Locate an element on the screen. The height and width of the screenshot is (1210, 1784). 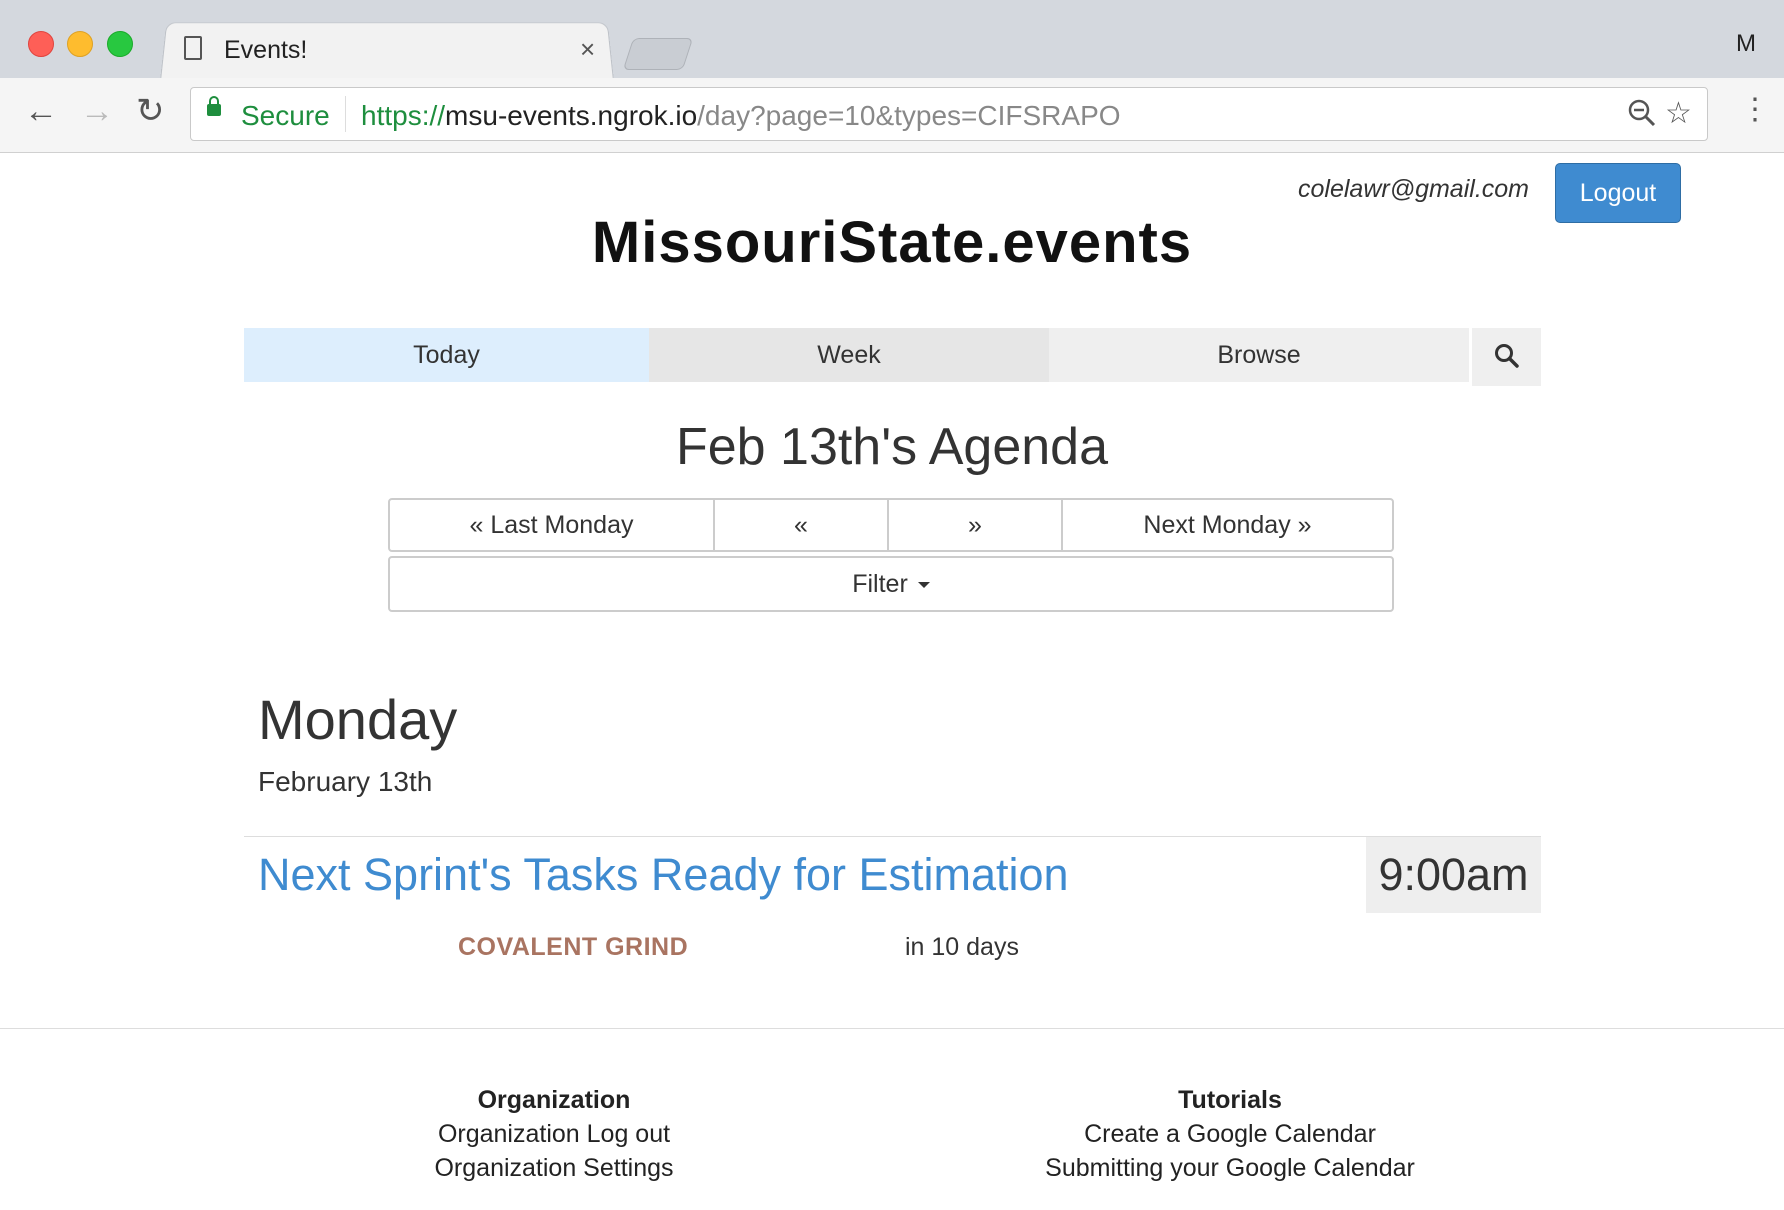
profile-button: M is located at coordinates (1746, 44).